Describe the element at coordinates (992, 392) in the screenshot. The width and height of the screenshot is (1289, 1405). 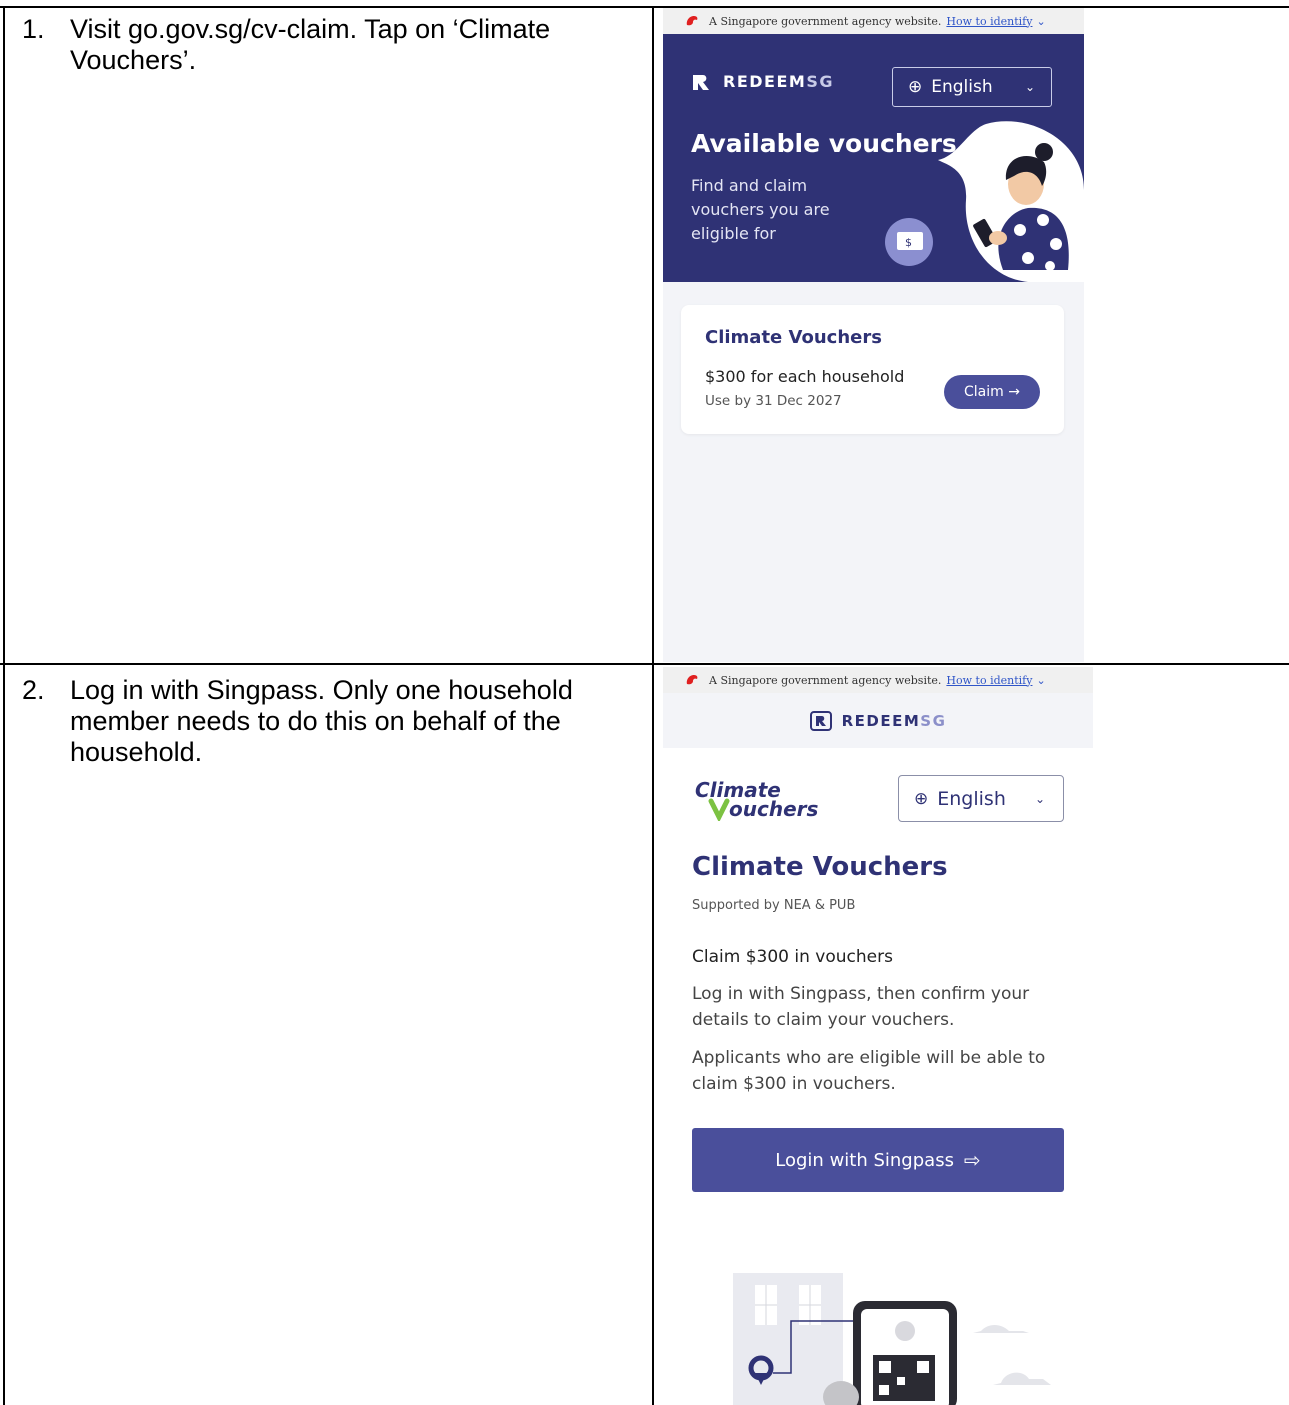
I see `claim-button: Claim →` at that location.